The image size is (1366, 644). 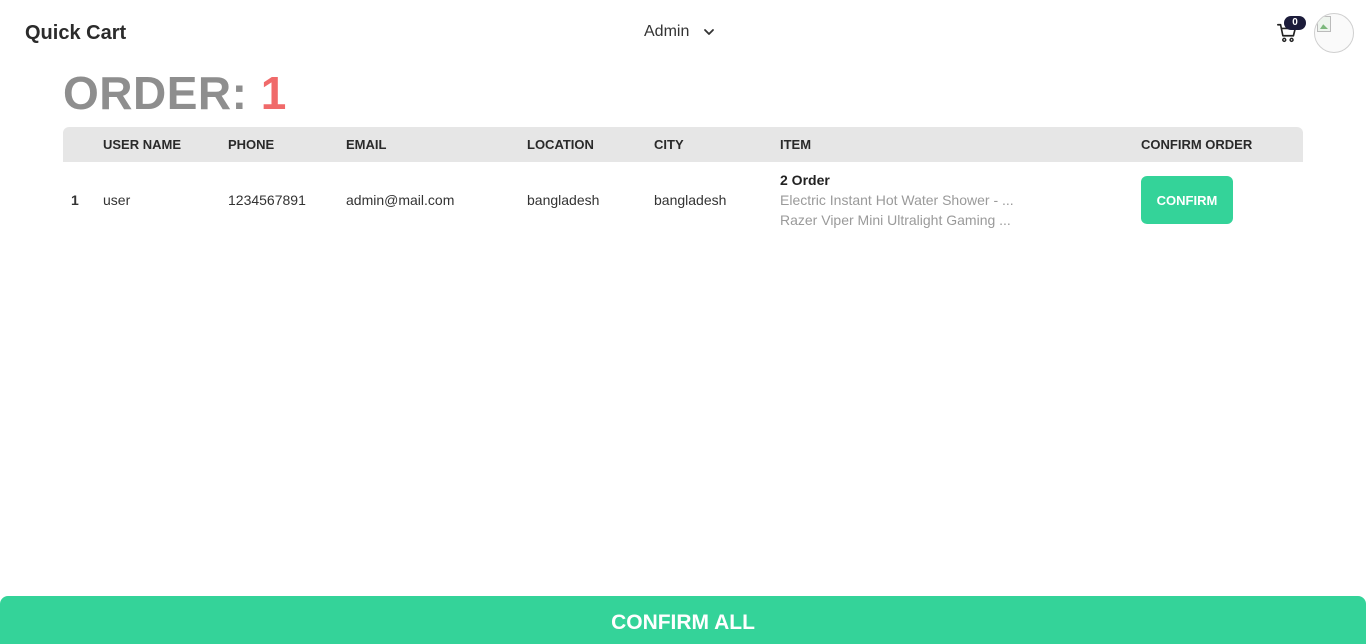 What do you see at coordinates (1324, 24) in the screenshot?
I see `broken-image-icon` at bounding box center [1324, 24].